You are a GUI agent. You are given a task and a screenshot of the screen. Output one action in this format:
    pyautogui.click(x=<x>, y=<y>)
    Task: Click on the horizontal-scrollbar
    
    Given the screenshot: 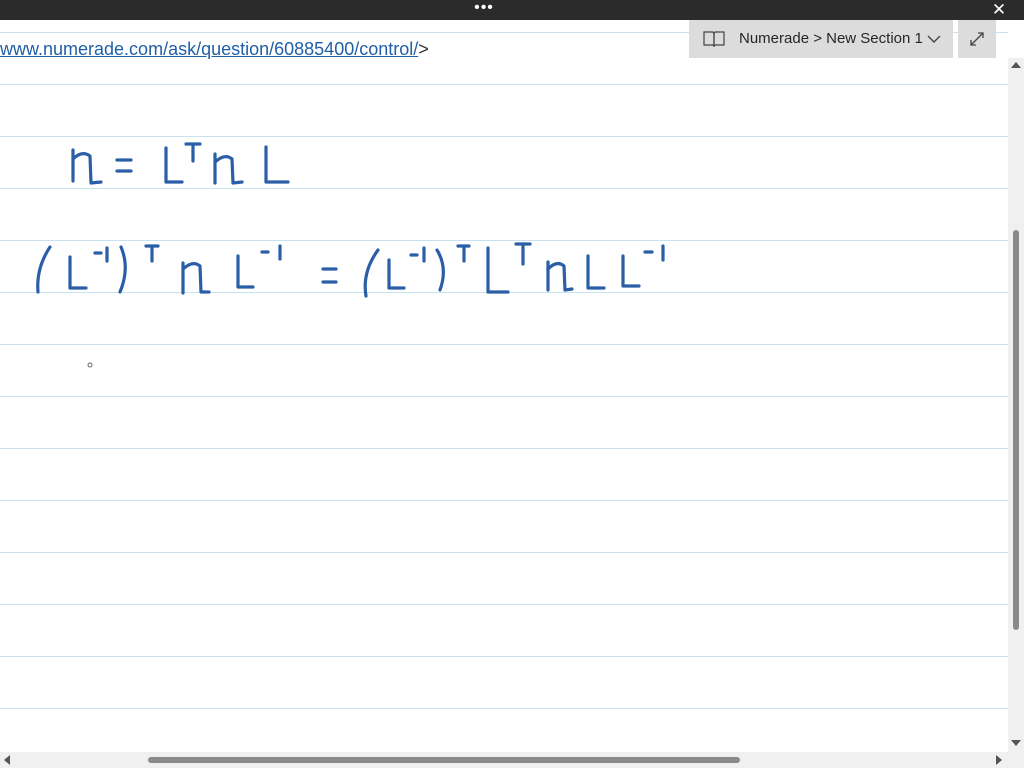 What is the action you would take?
    pyautogui.click(x=504, y=760)
    